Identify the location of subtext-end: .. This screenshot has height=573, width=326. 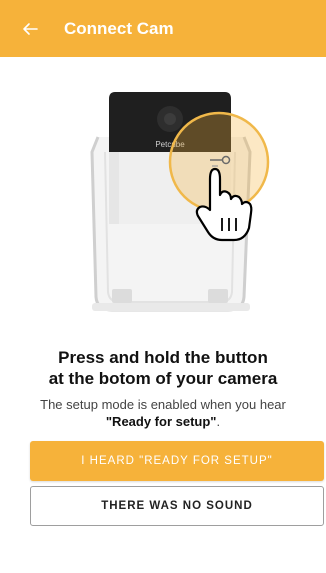
(218, 421).